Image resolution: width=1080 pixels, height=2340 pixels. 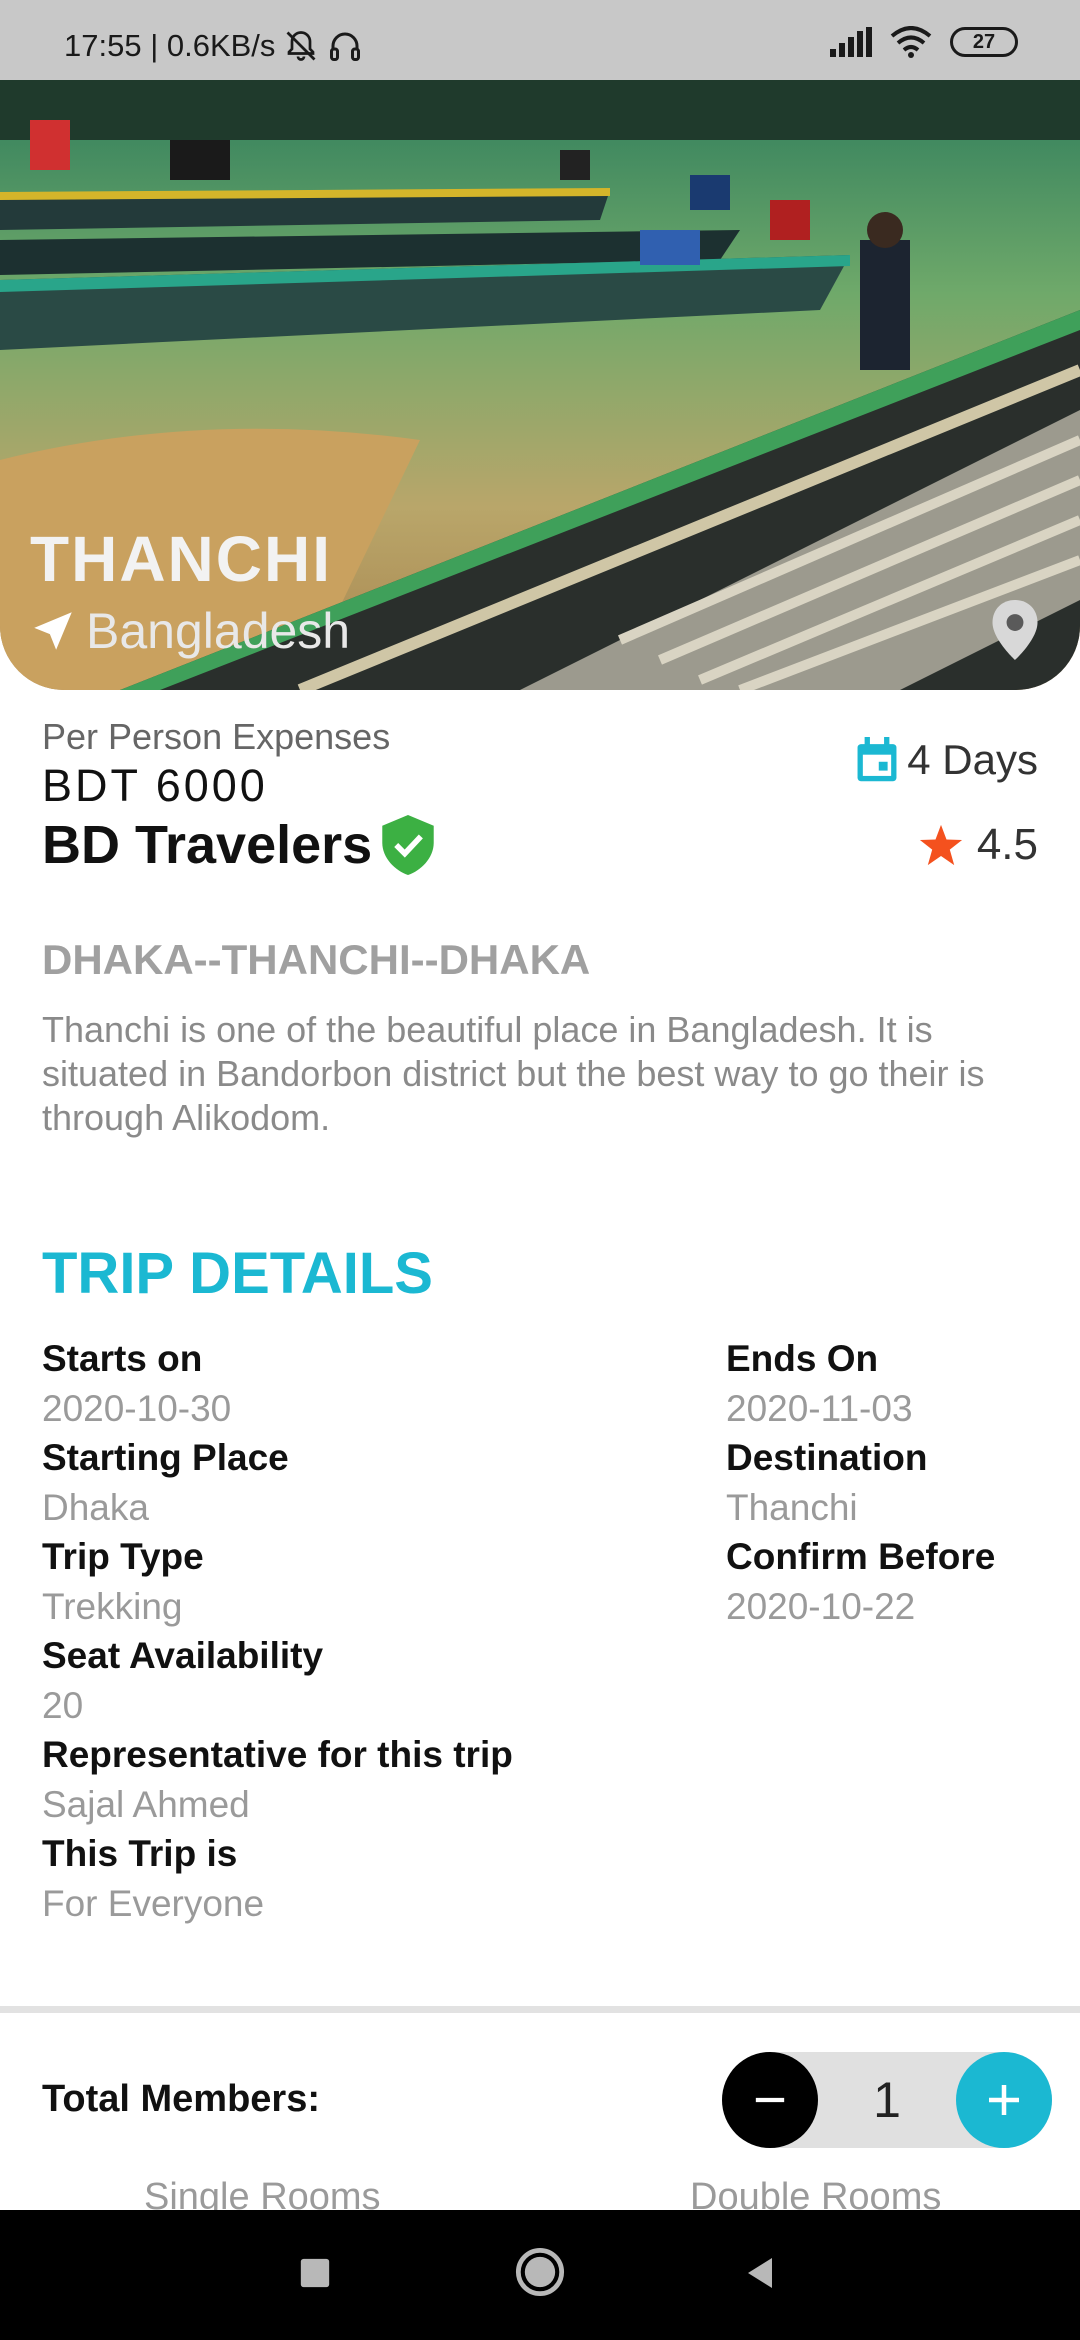 I want to click on confirm-before-value: 2020-10-22, so click(x=821, y=1606).